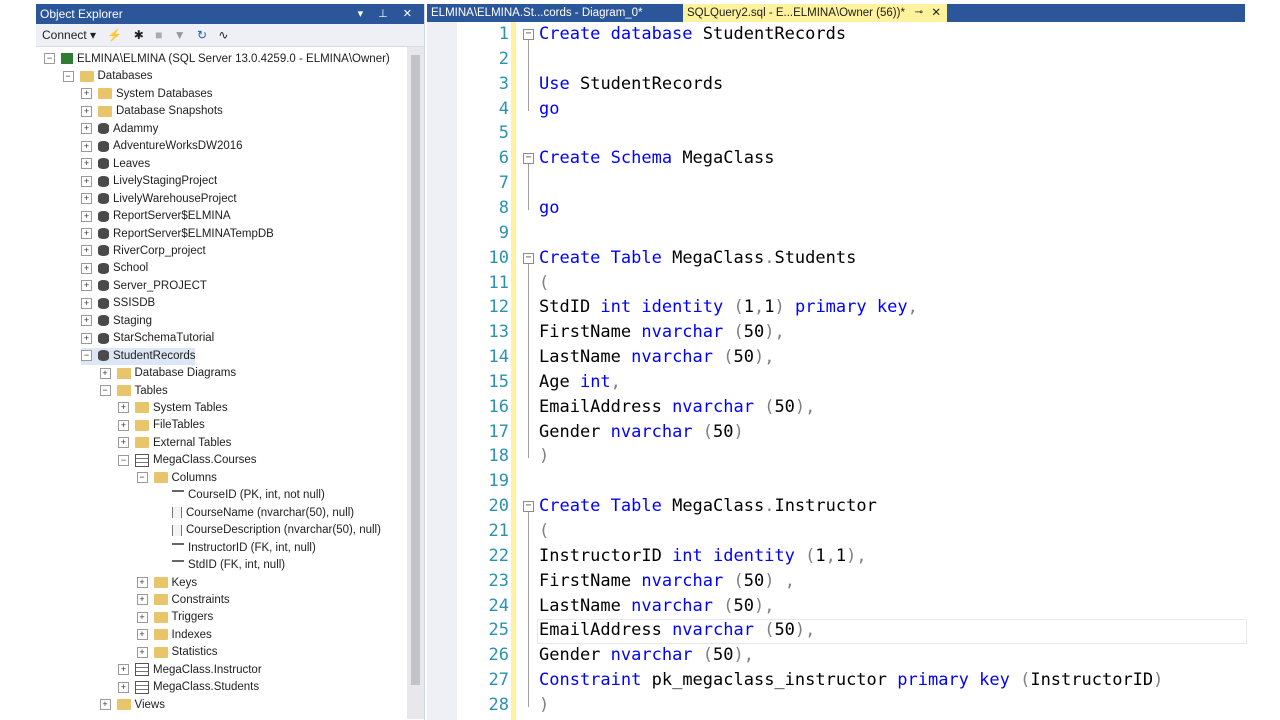  What do you see at coordinates (580, 382) in the screenshot?
I see `code-line: Age int,` at bounding box center [580, 382].